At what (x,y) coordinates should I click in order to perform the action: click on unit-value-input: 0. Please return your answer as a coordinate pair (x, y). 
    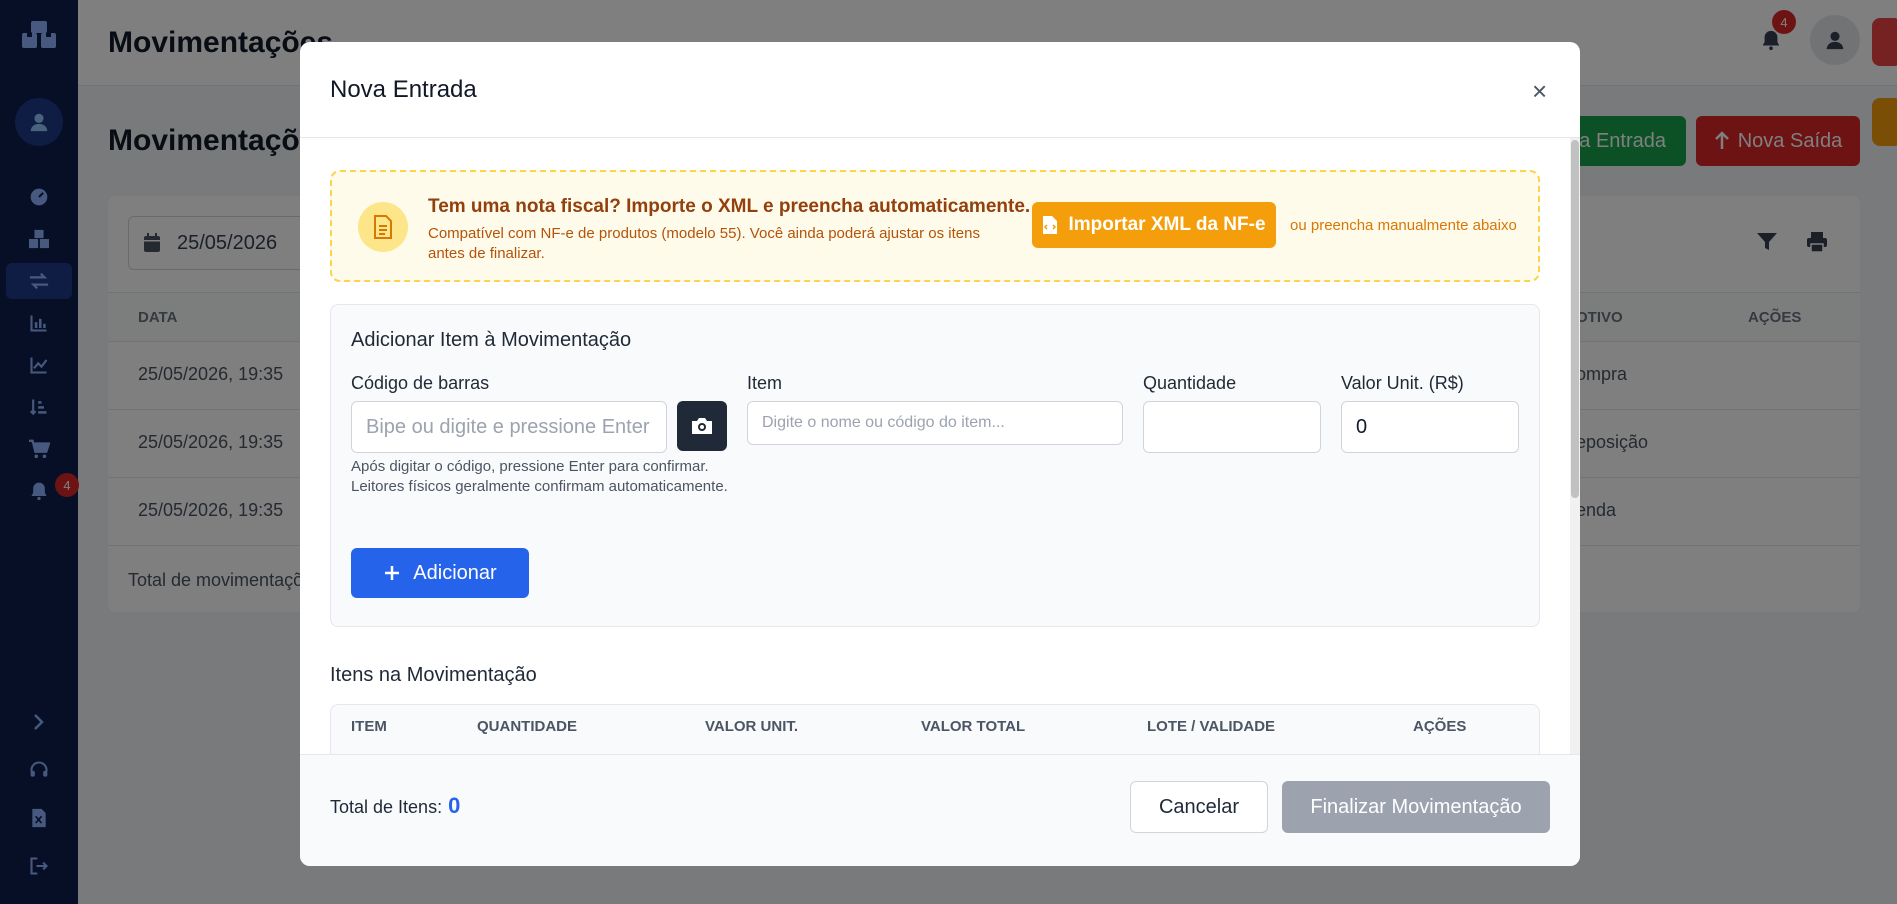
    Looking at the image, I should click on (1430, 427).